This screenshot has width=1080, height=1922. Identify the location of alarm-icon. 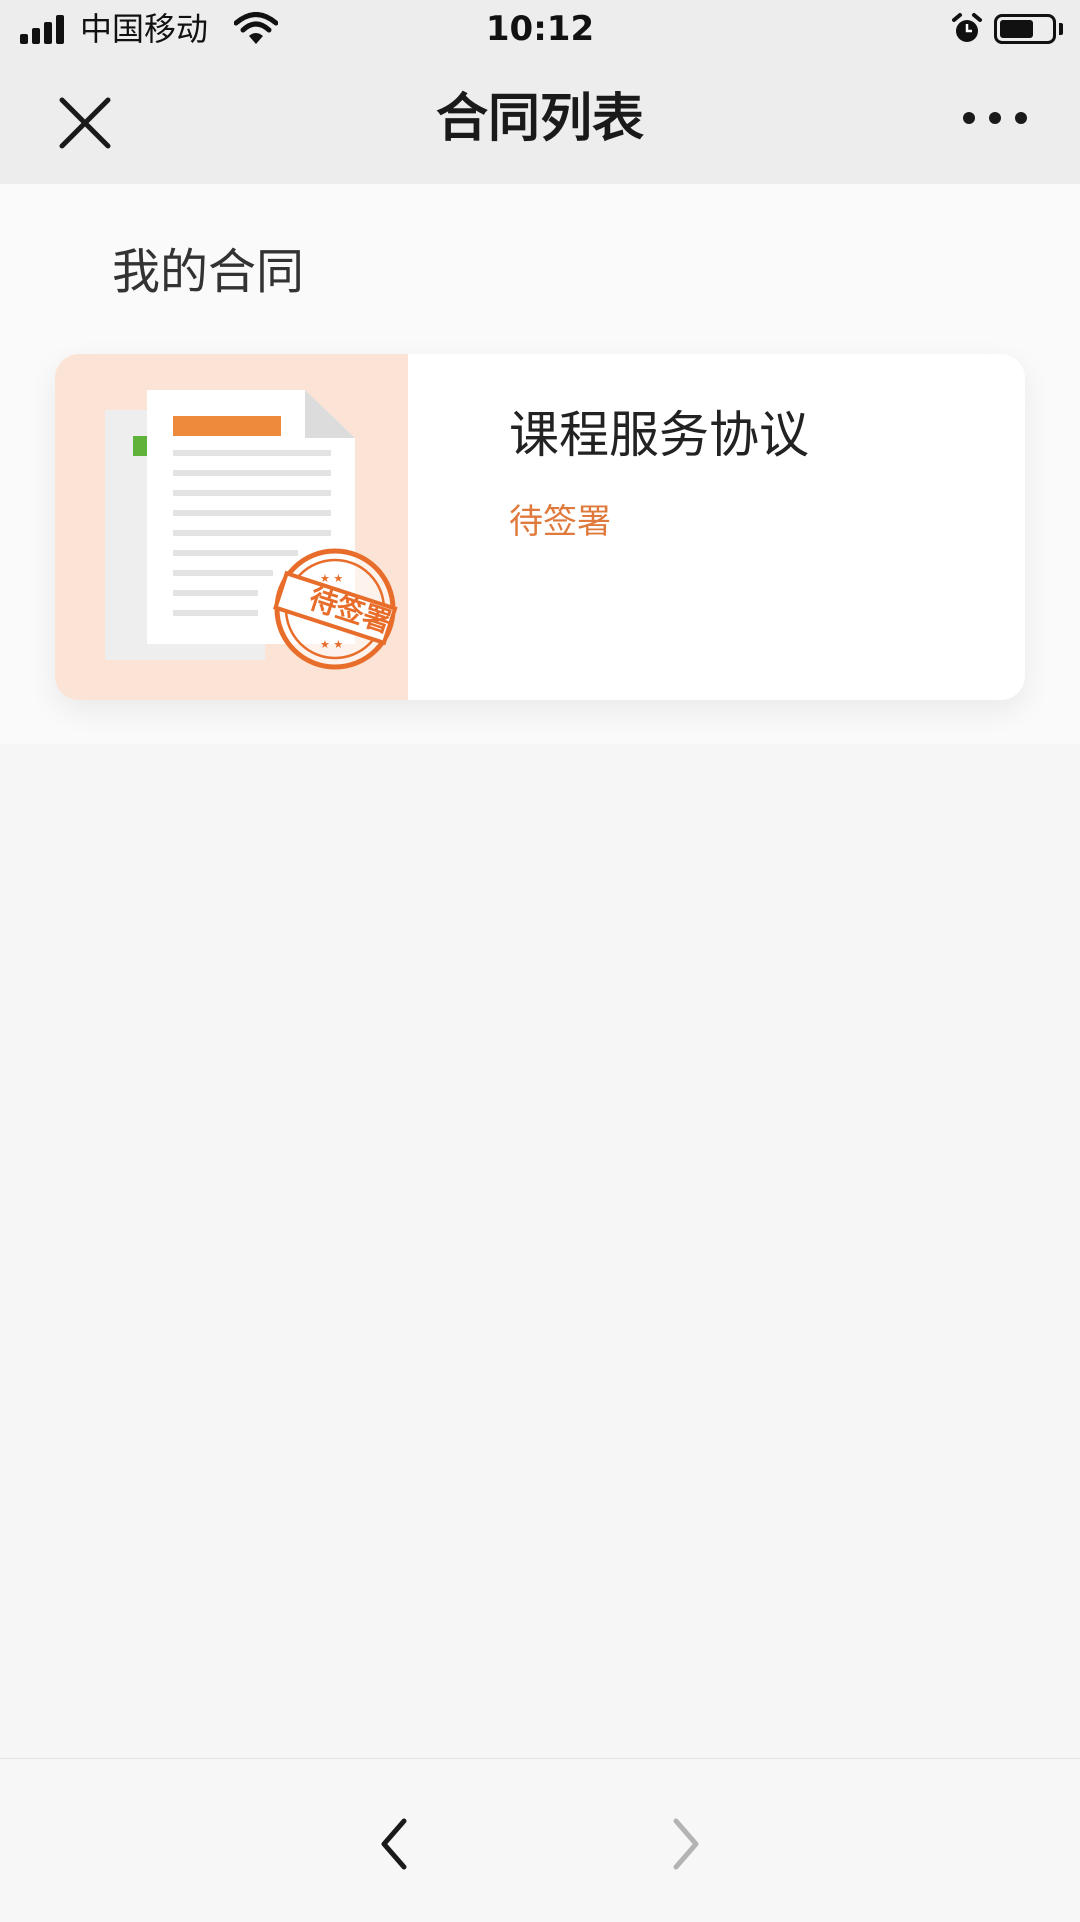
(967, 27).